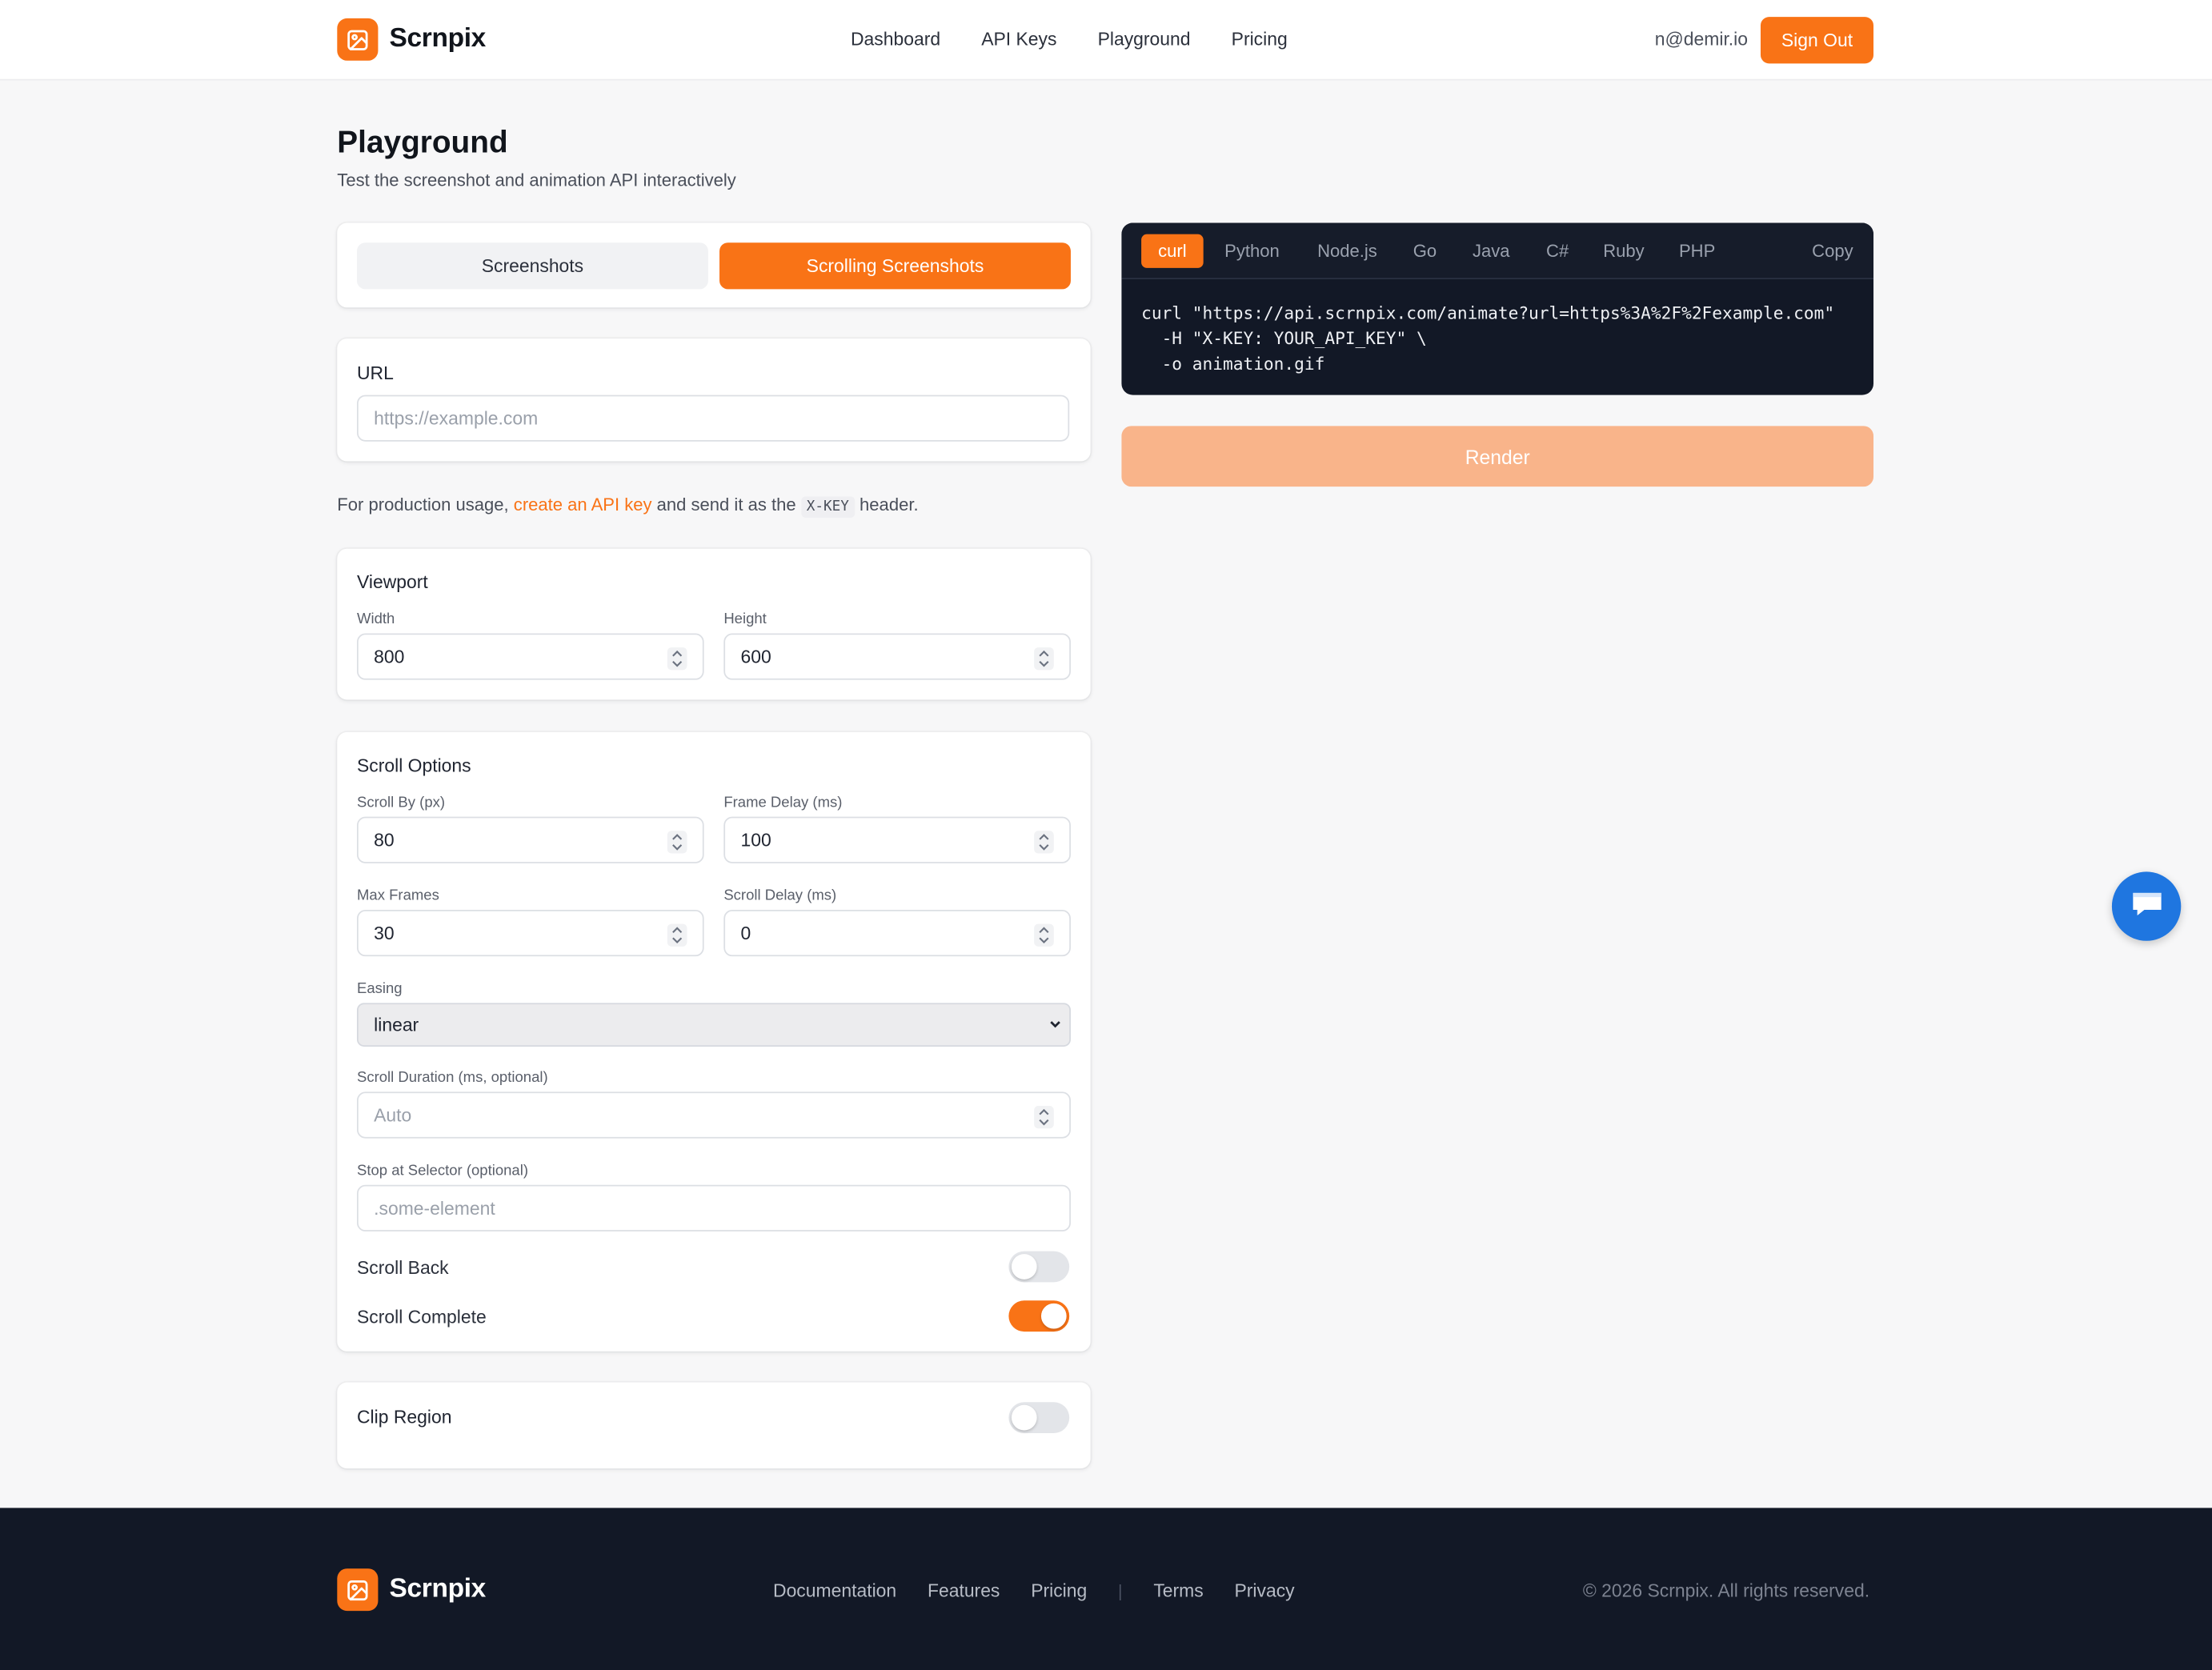 The height and width of the screenshot is (1670, 2212). I want to click on scroll-back-label: Scroll Back, so click(402, 1268).